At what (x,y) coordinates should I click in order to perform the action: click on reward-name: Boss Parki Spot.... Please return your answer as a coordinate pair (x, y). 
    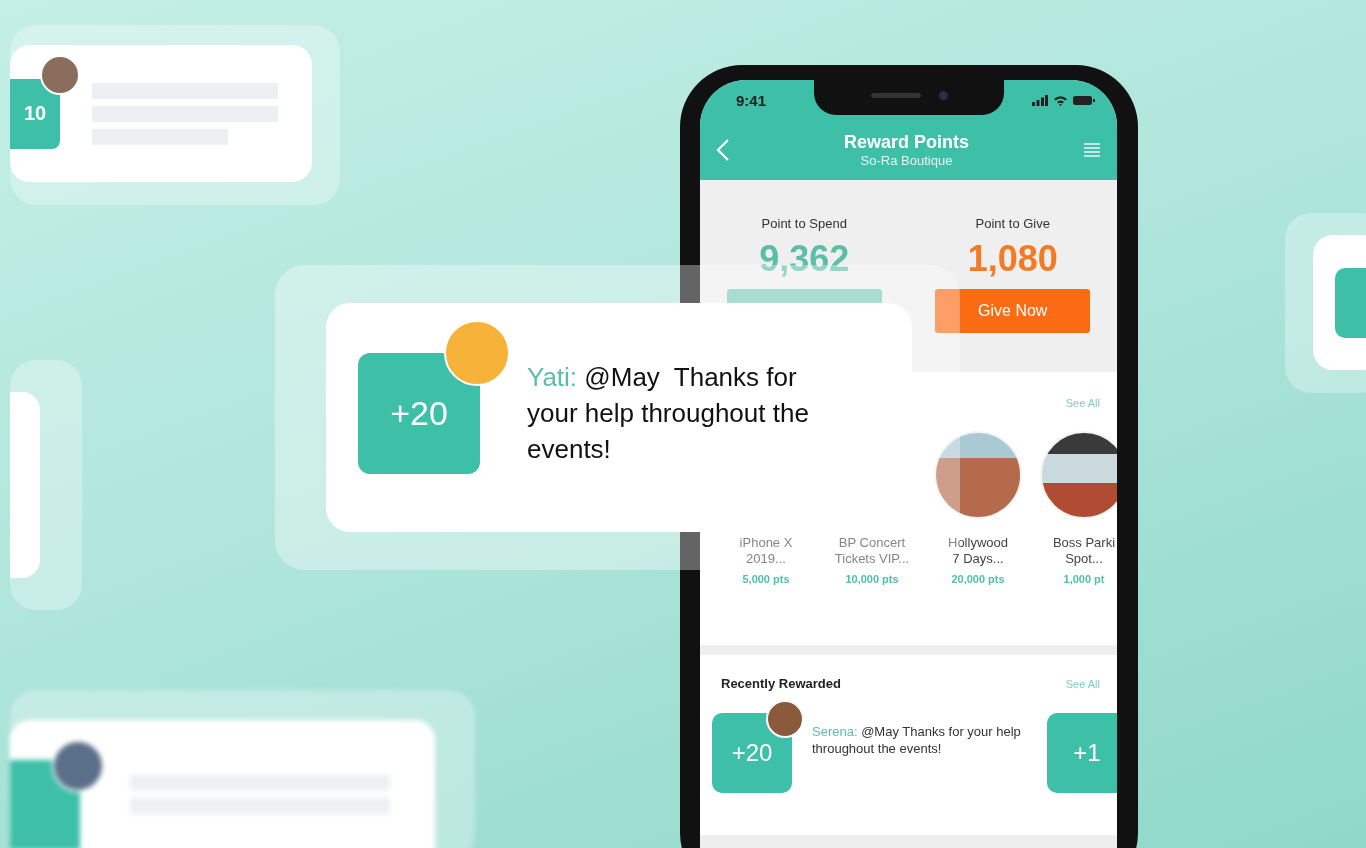
    Looking at the image, I should click on (1084, 551).